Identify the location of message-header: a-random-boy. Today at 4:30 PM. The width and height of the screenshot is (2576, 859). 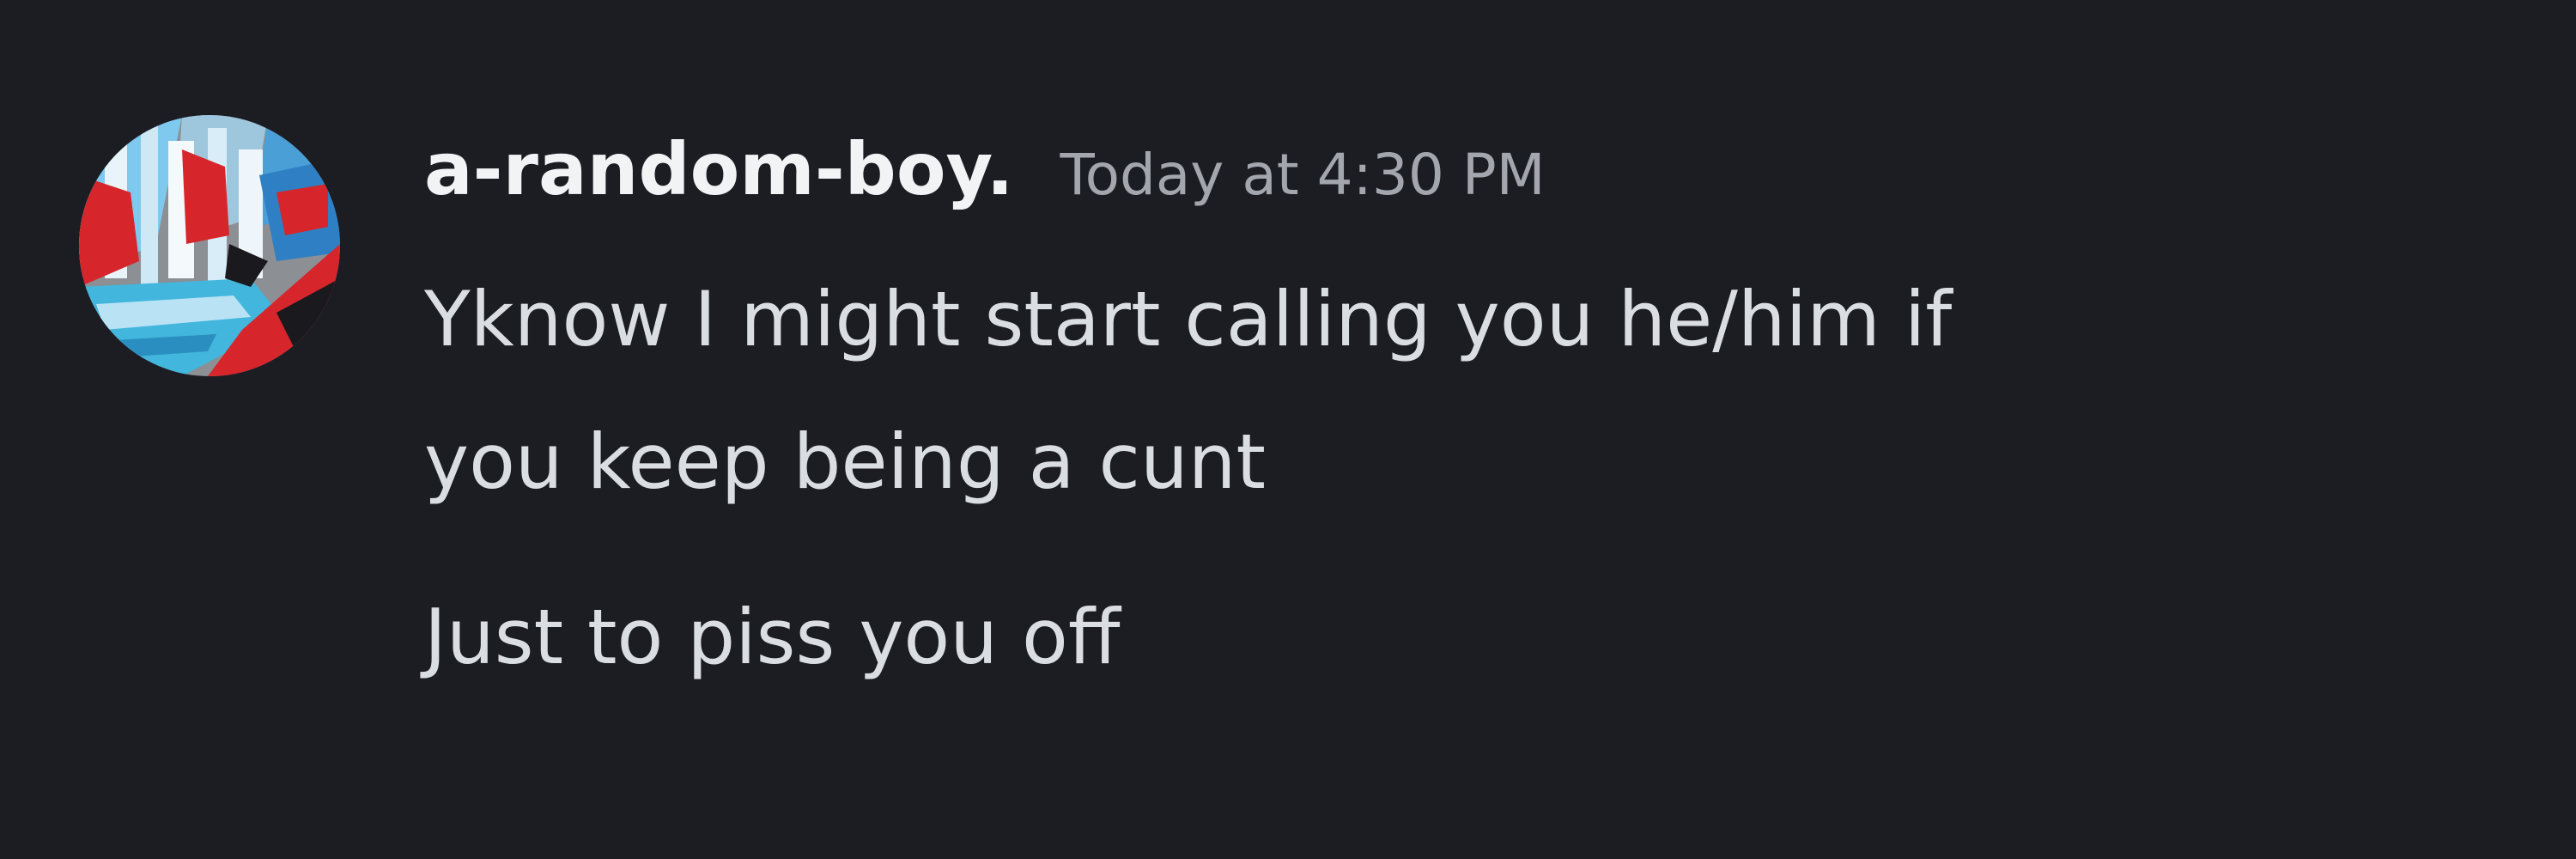
(985, 179).